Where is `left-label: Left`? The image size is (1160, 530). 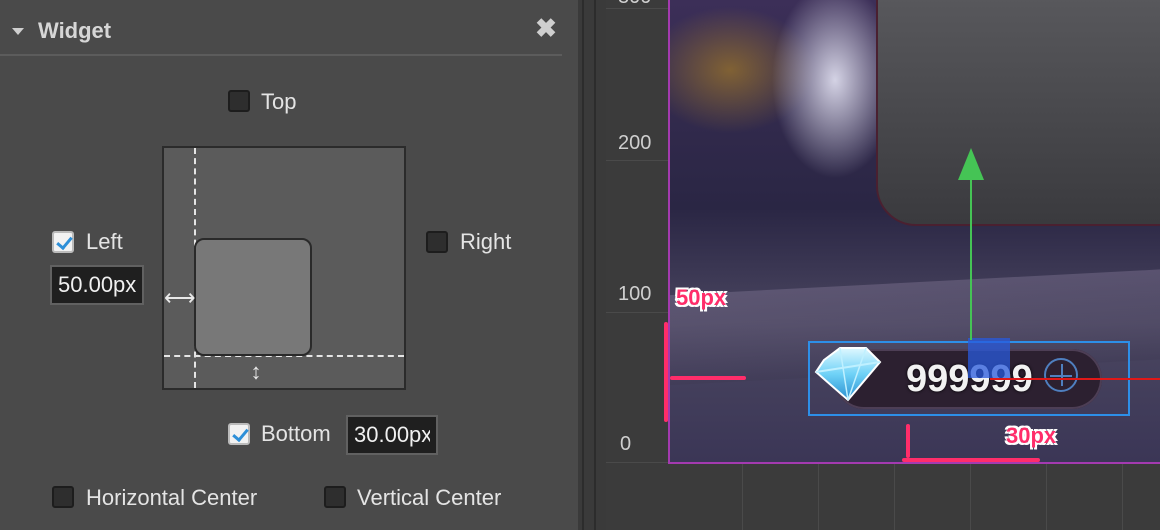
left-label: Left is located at coordinates (104, 241).